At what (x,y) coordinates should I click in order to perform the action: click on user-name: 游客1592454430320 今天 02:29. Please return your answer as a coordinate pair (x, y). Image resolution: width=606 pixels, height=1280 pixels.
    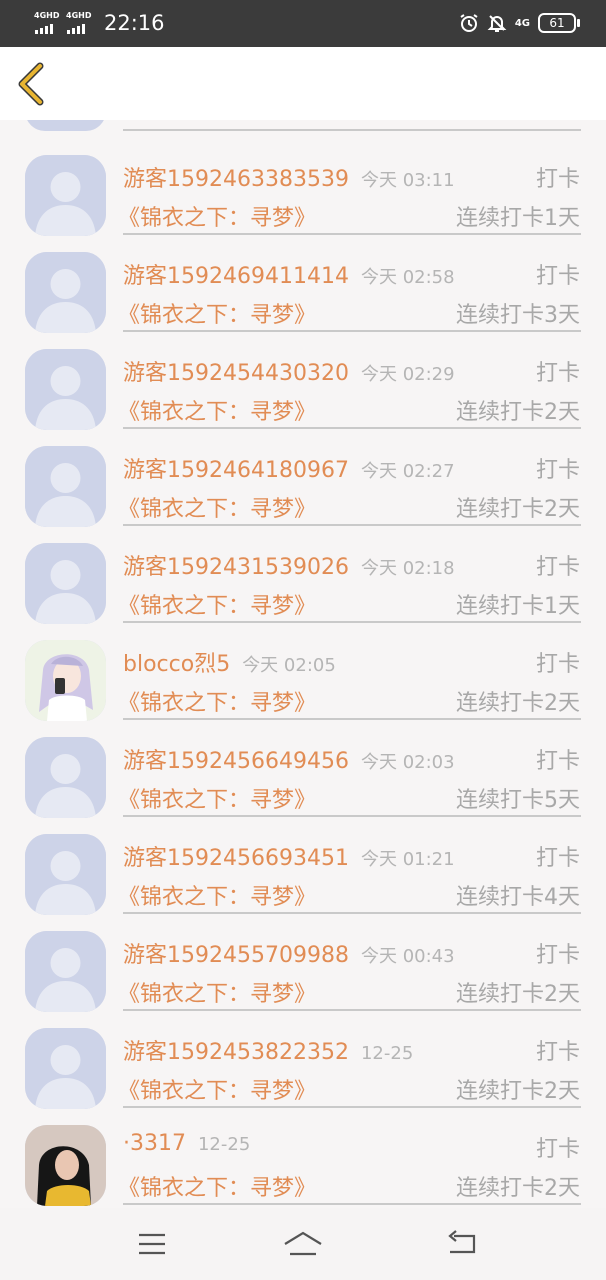
    Looking at the image, I should click on (289, 371).